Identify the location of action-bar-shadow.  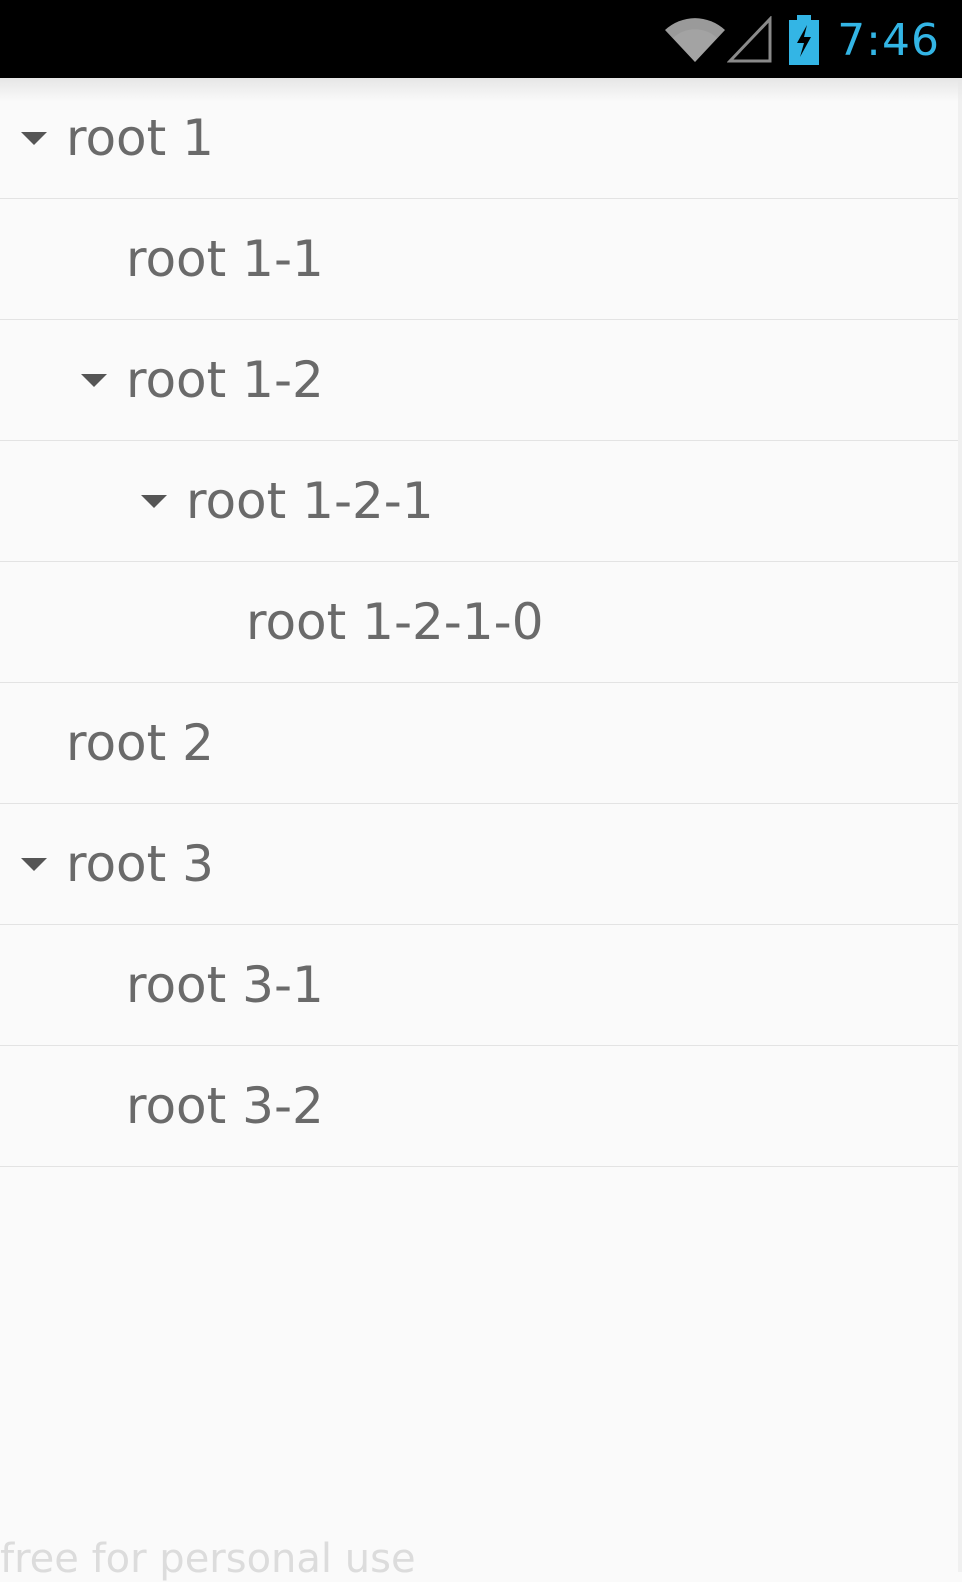
(481, 90).